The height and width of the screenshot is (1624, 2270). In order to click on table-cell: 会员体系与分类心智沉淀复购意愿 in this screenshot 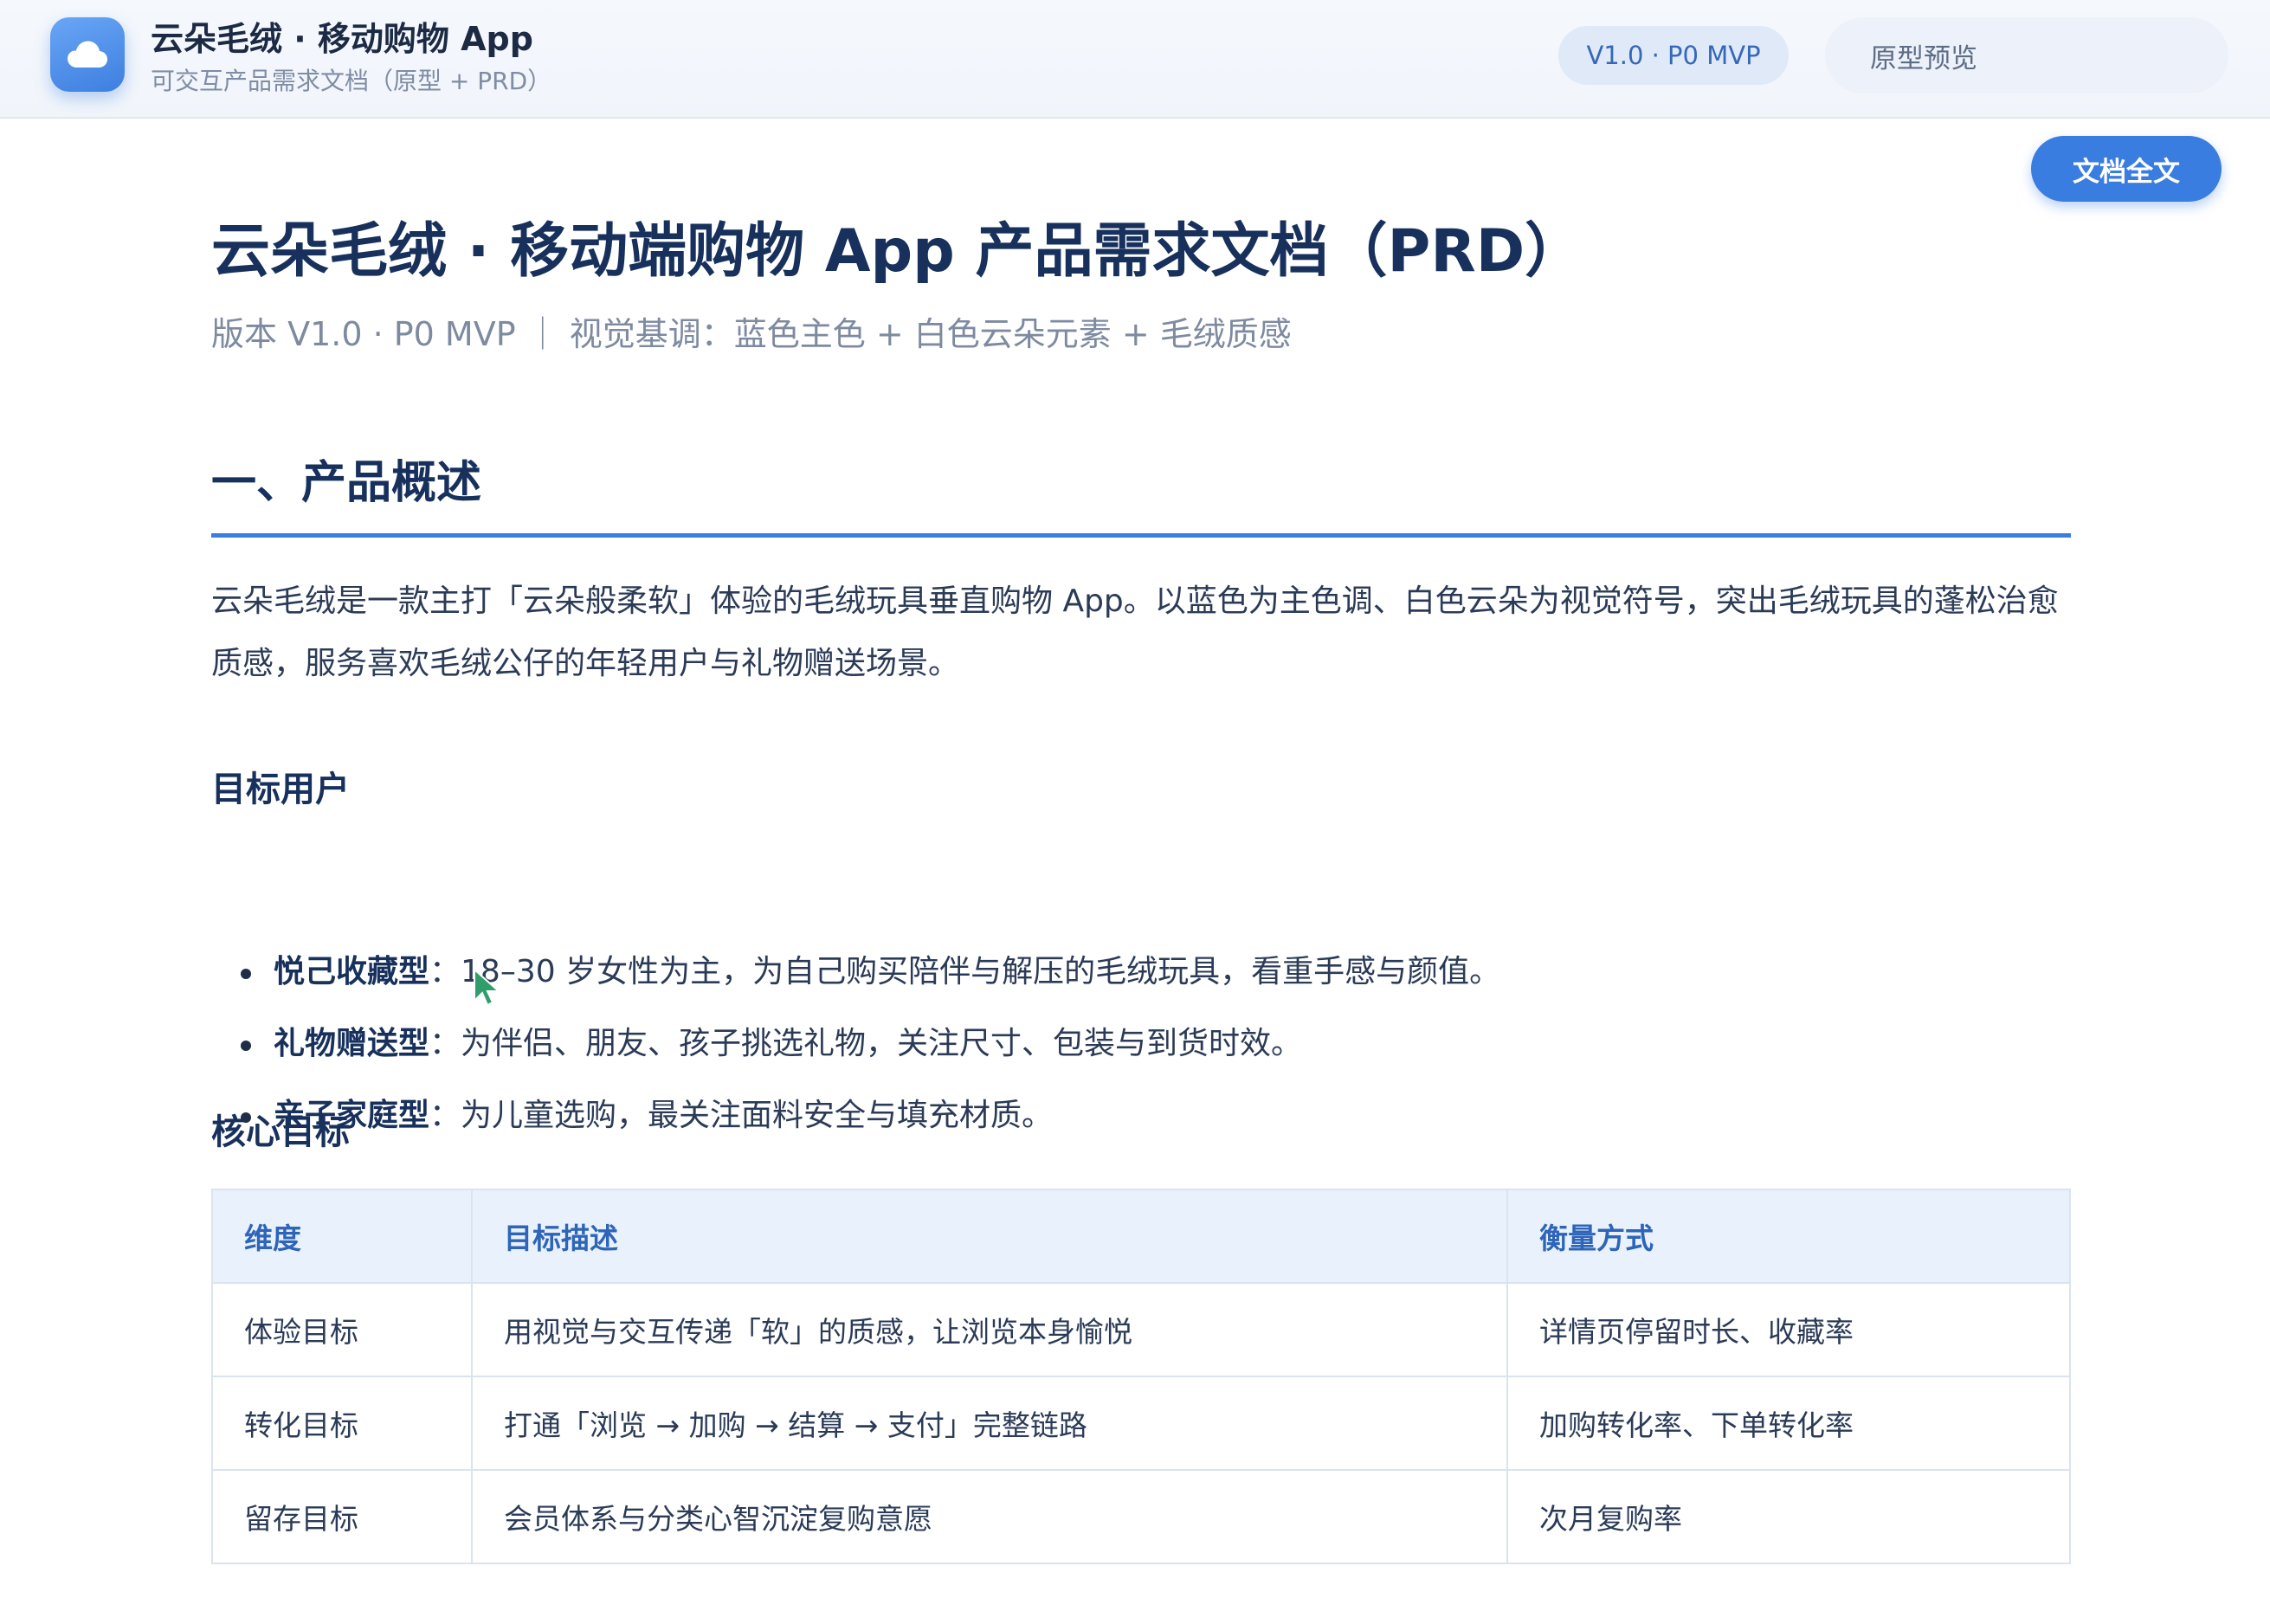, I will do `click(989, 1516)`.